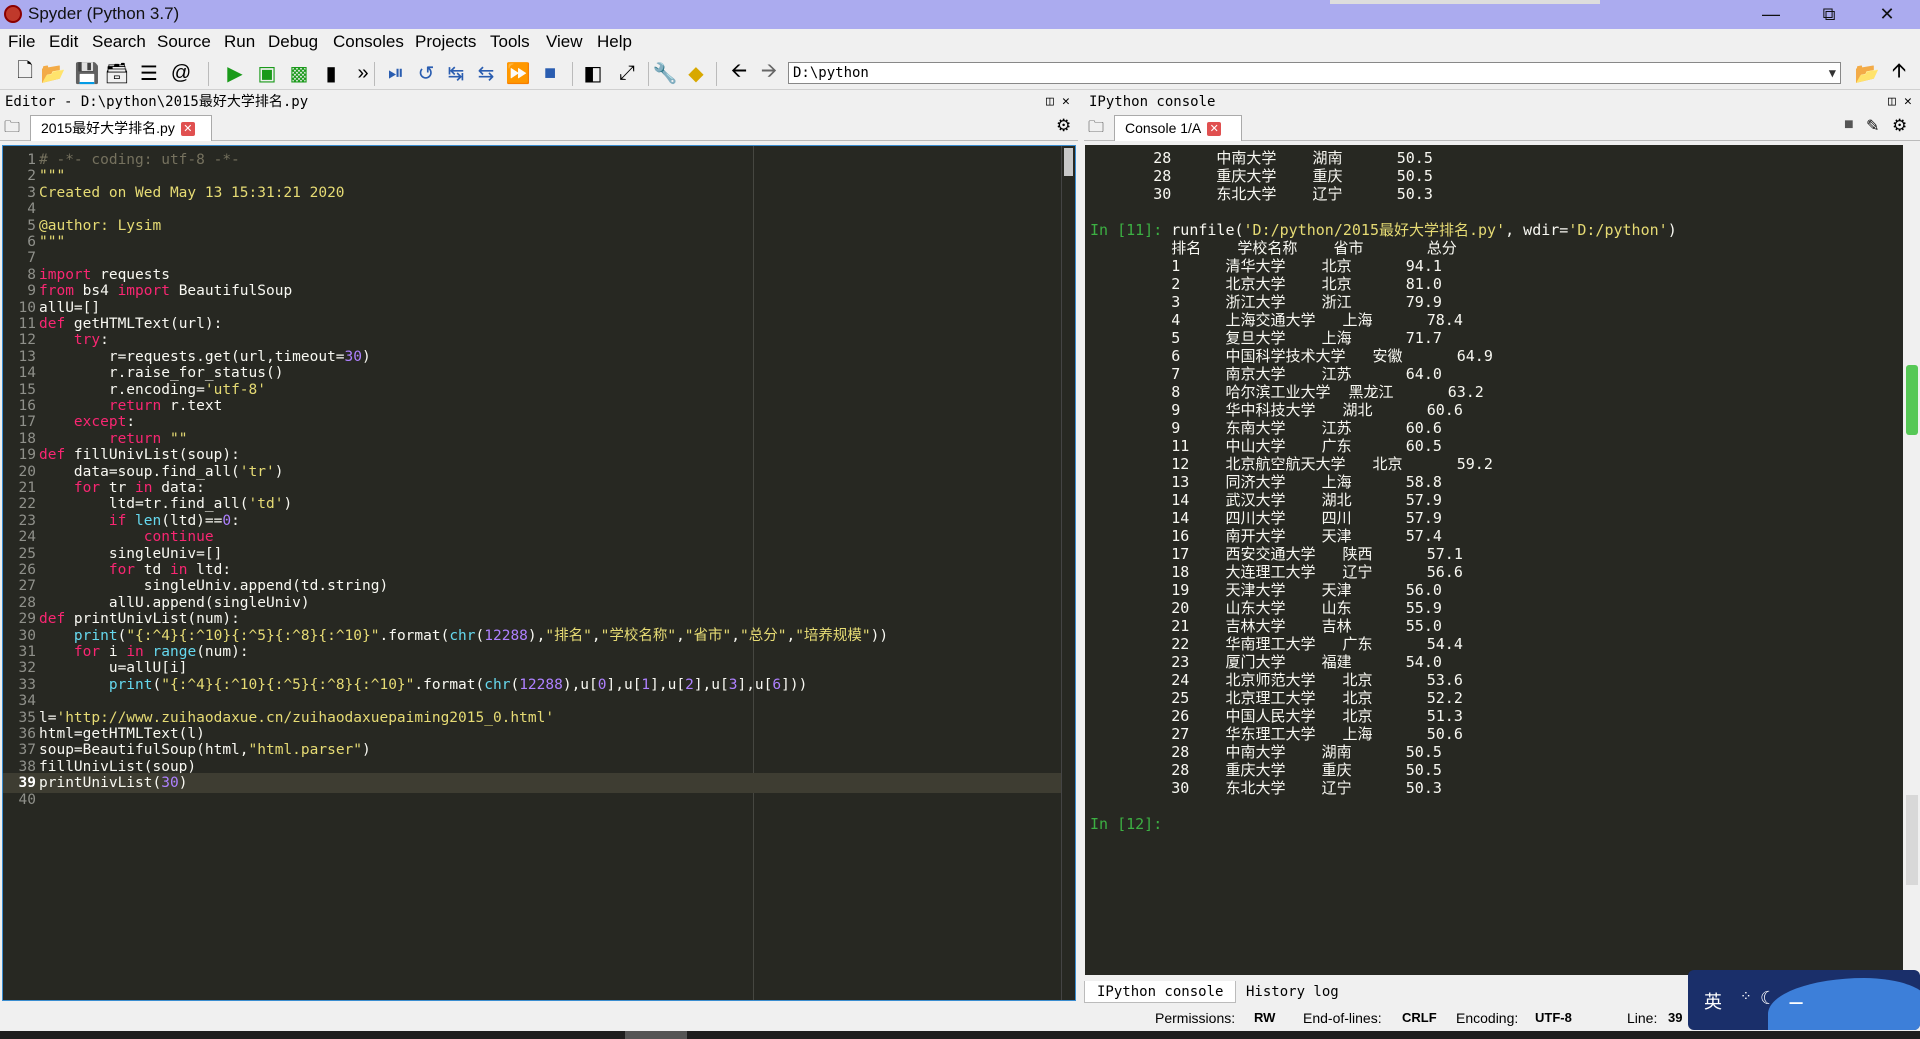 This screenshot has height=1039, width=1920. I want to click on open-file-icon: 📂, so click(53, 73).